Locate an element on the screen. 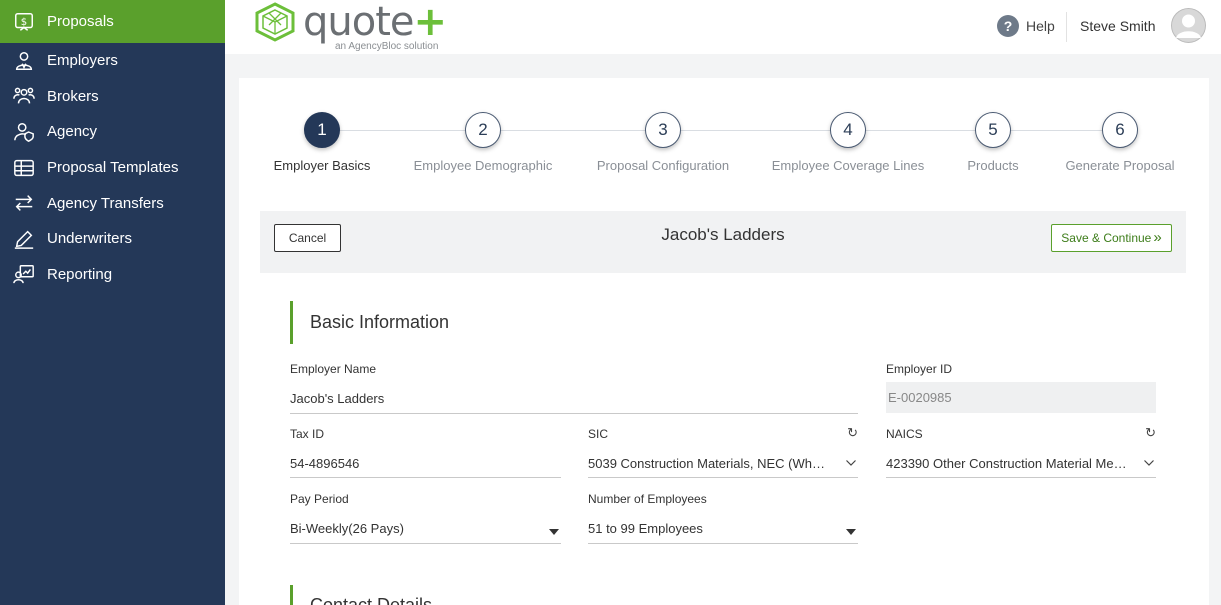 The width and height of the screenshot is (1221, 605). template-grid-icon is located at coordinates (24, 168).